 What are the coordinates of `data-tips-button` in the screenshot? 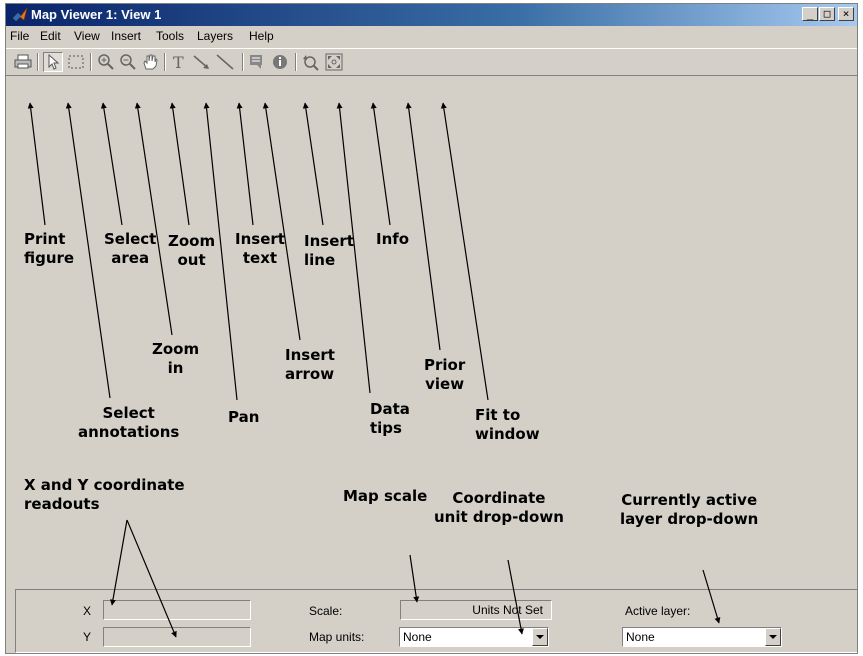 It's located at (257, 62).